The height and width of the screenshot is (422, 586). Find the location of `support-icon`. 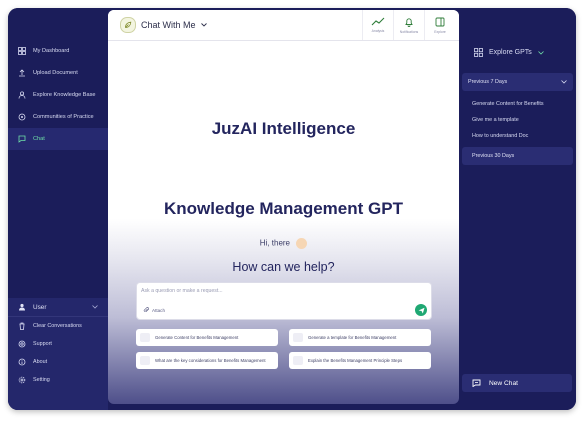

support-icon is located at coordinates (22, 344).